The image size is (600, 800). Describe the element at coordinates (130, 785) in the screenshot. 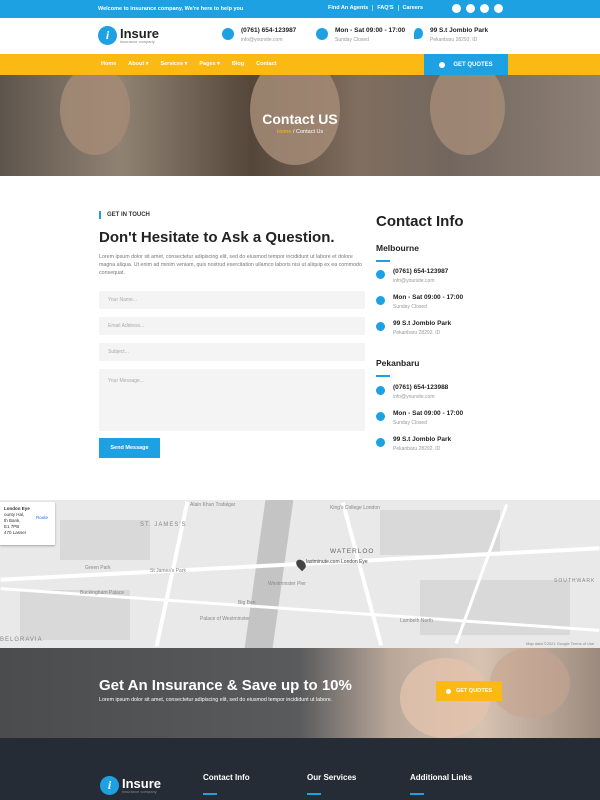

I see `footer-logo: i Insure insurance company` at that location.